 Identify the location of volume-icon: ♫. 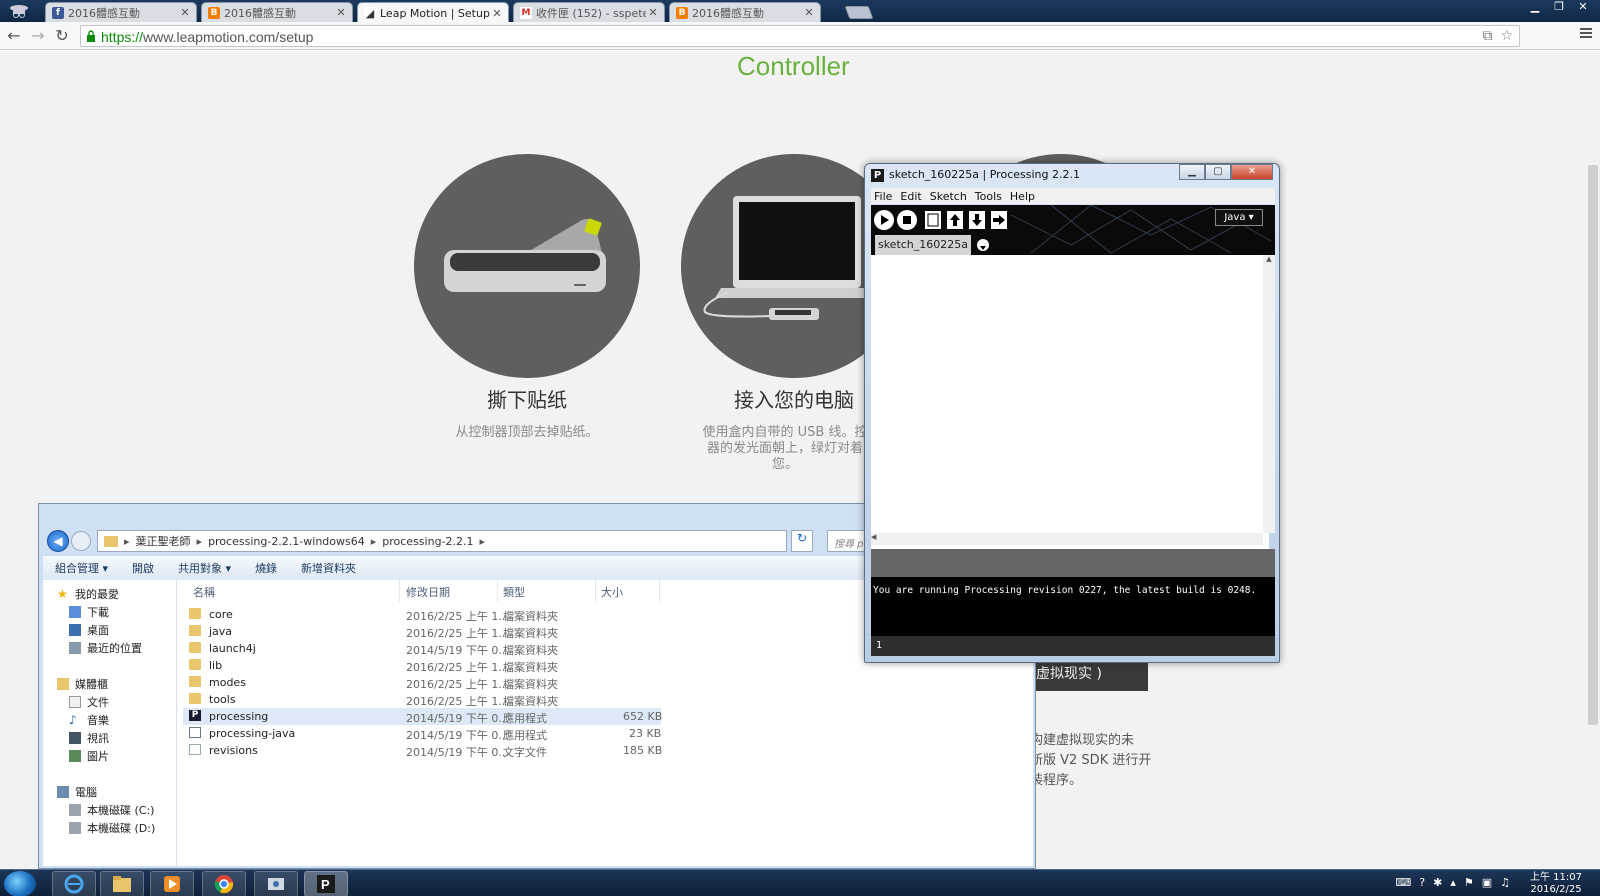
(1505, 882).